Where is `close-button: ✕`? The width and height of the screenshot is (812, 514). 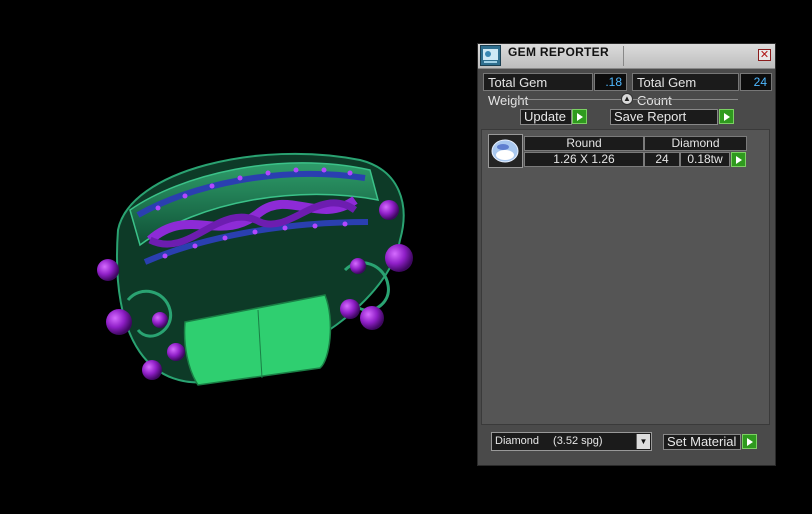
close-button: ✕ is located at coordinates (764, 55).